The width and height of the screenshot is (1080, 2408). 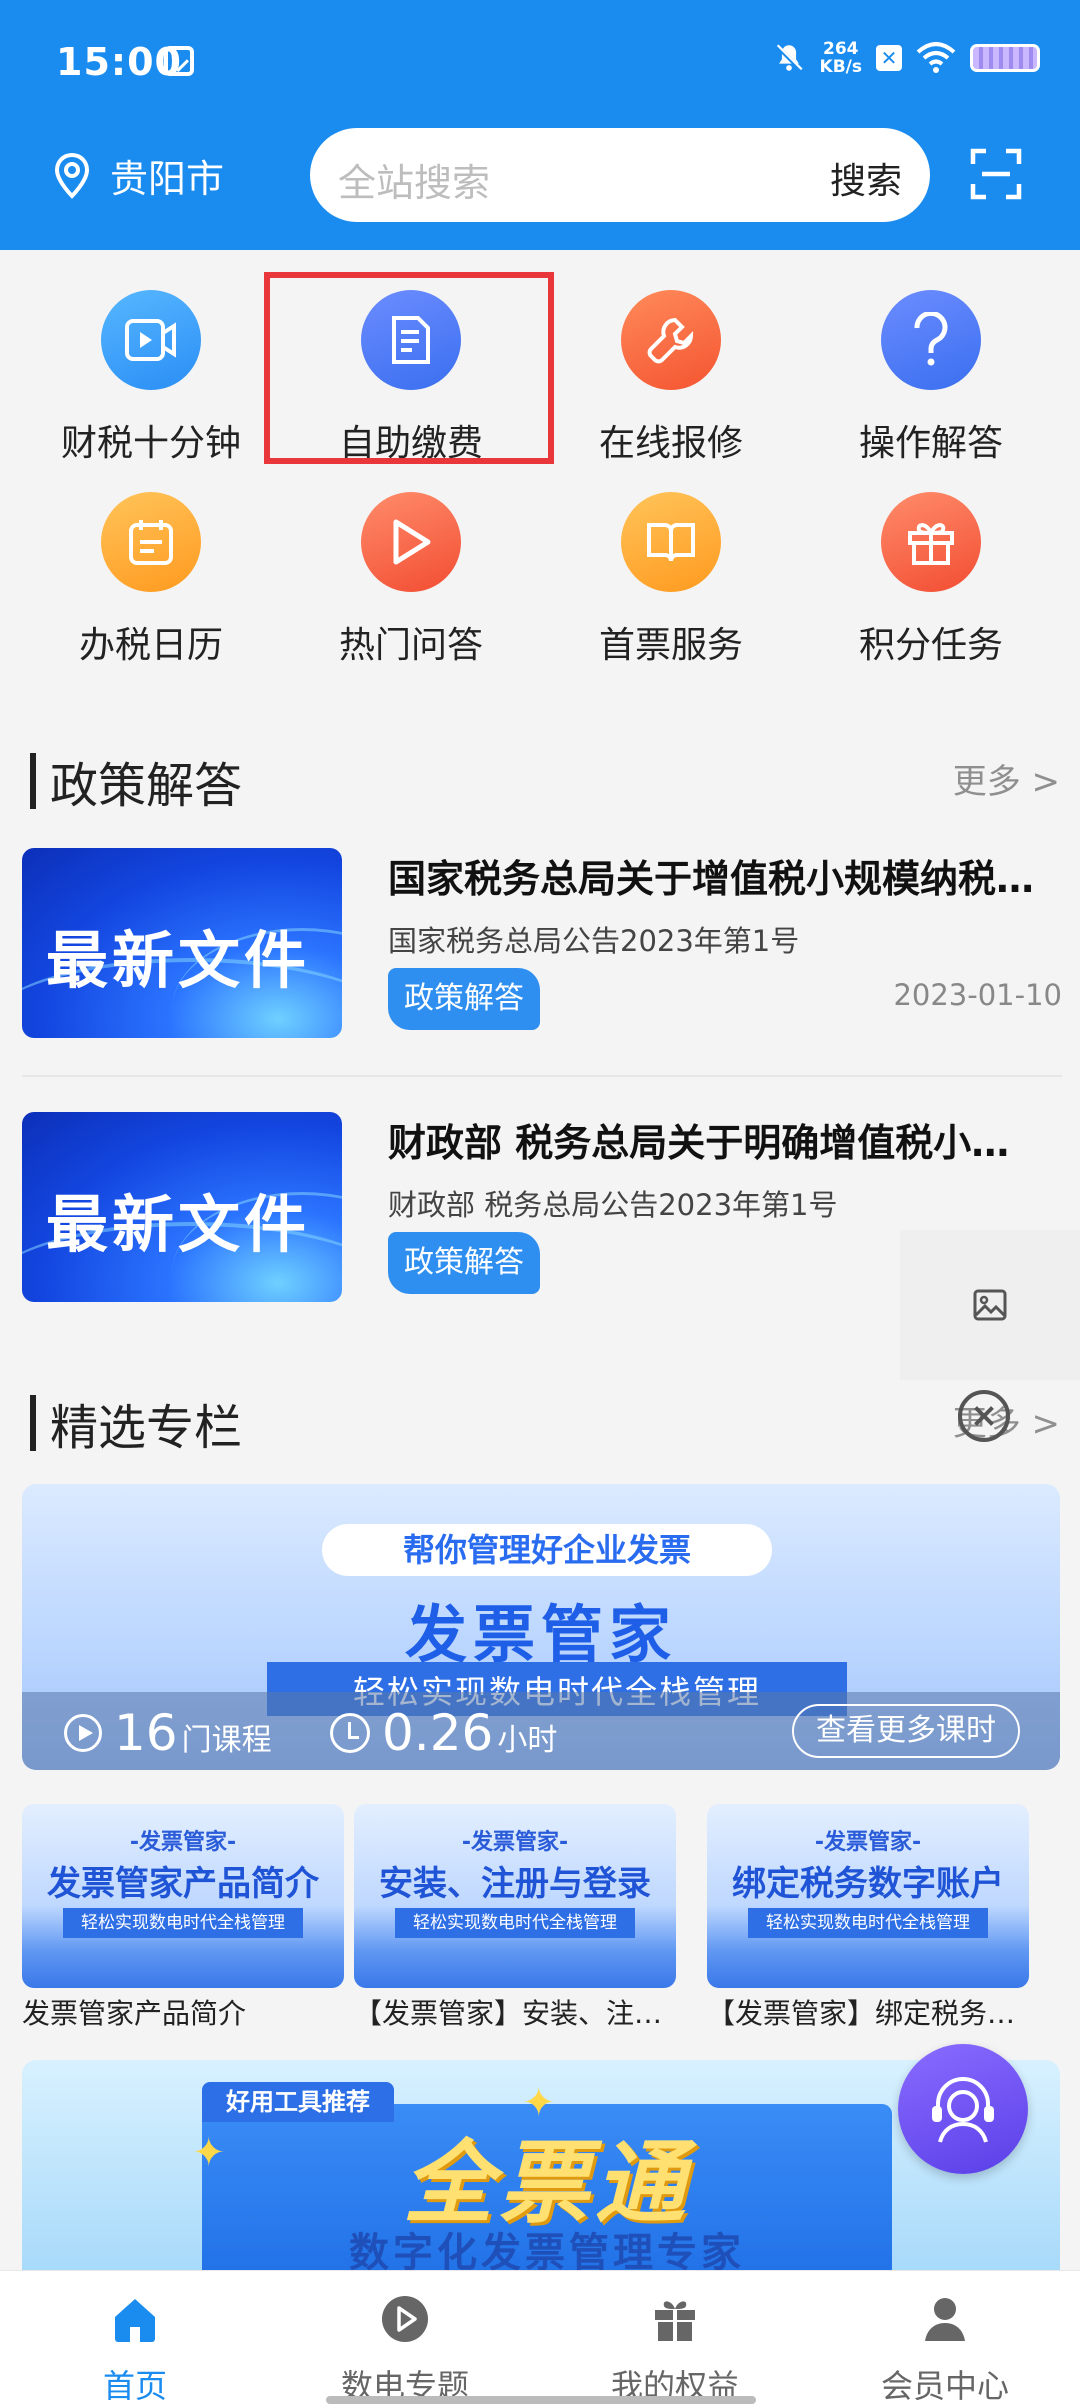 I want to click on policy-more-link: 更多 >, so click(x=1006, y=778).